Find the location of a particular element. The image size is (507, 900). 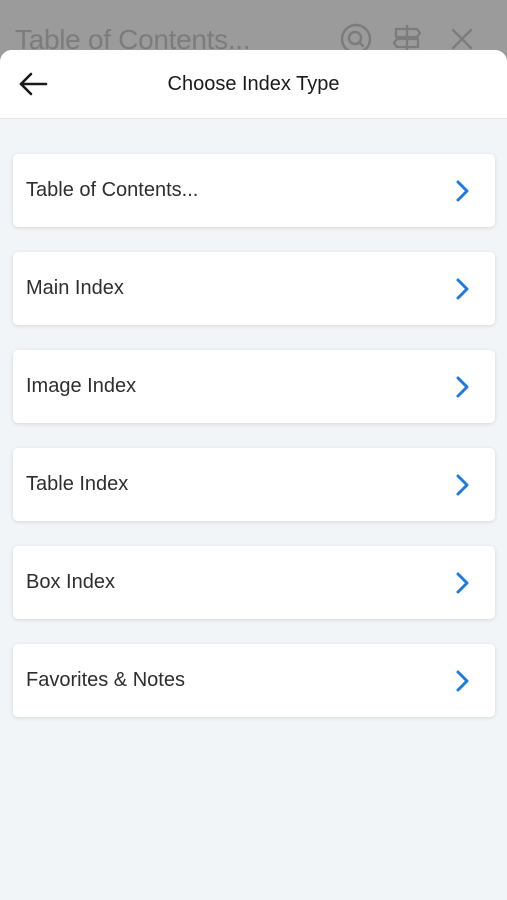

sheet-title: Choose Index Type is located at coordinates (253, 83).